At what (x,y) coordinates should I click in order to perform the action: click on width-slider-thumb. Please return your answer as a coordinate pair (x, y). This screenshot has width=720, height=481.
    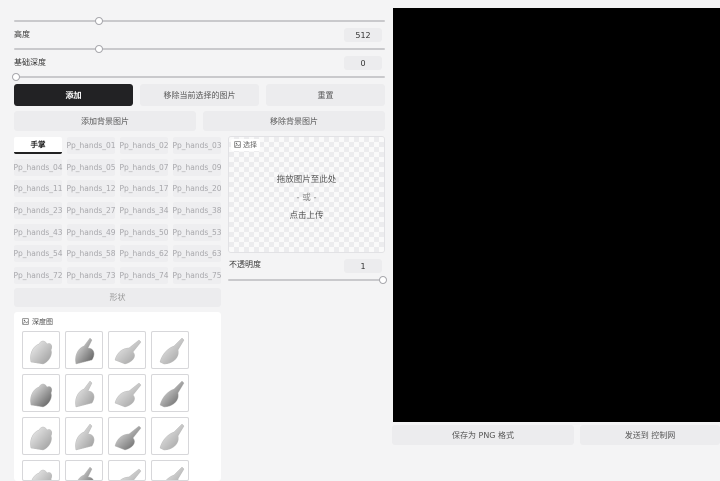
    Looking at the image, I should click on (99, 21).